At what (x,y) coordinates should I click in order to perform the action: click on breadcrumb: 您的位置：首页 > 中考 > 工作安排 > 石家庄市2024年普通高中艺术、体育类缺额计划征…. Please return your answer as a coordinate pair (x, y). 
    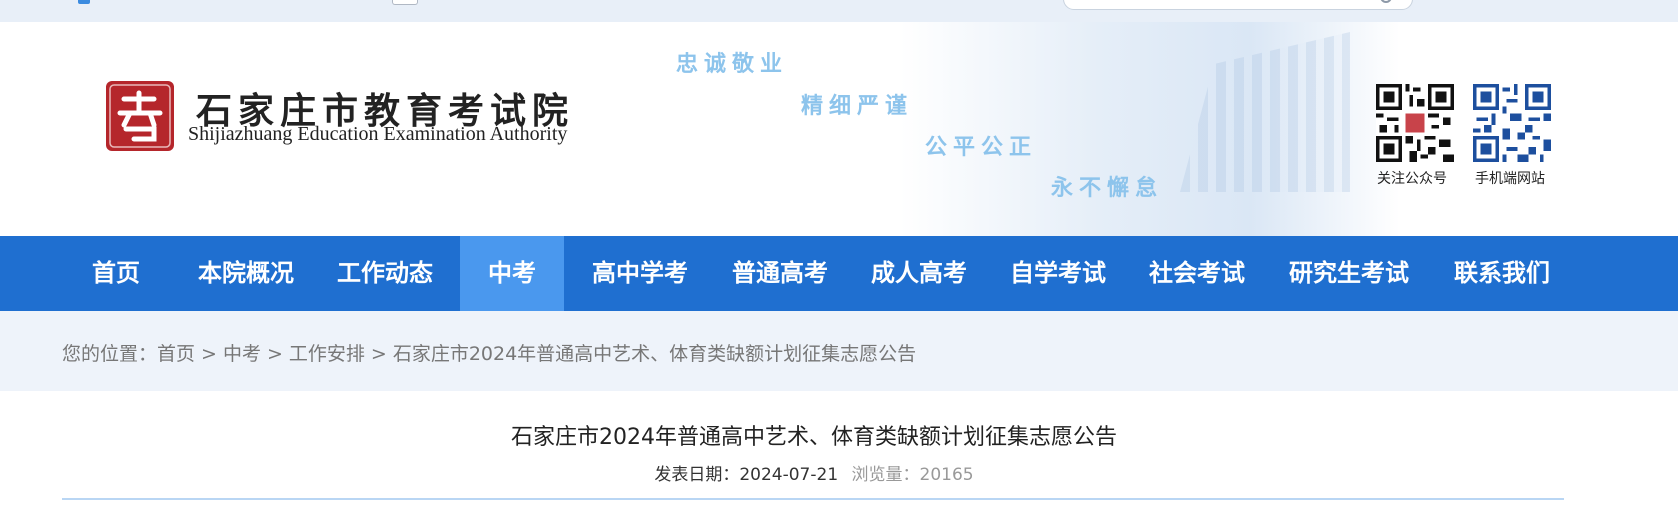
    Looking at the image, I should click on (489, 352).